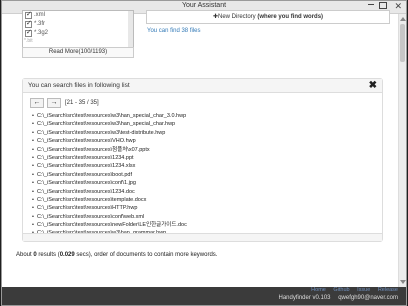  I want to click on panel-header: You can search files in following list ✖, so click(202, 86).